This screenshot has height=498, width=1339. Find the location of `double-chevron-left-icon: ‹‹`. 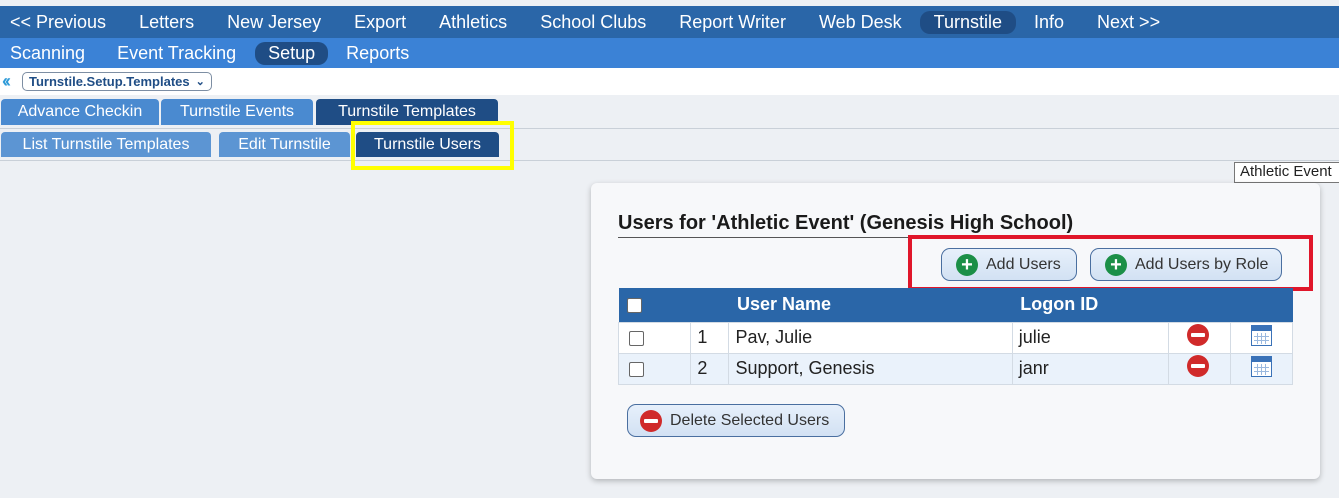

double-chevron-left-icon: ‹‹ is located at coordinates (12, 81).